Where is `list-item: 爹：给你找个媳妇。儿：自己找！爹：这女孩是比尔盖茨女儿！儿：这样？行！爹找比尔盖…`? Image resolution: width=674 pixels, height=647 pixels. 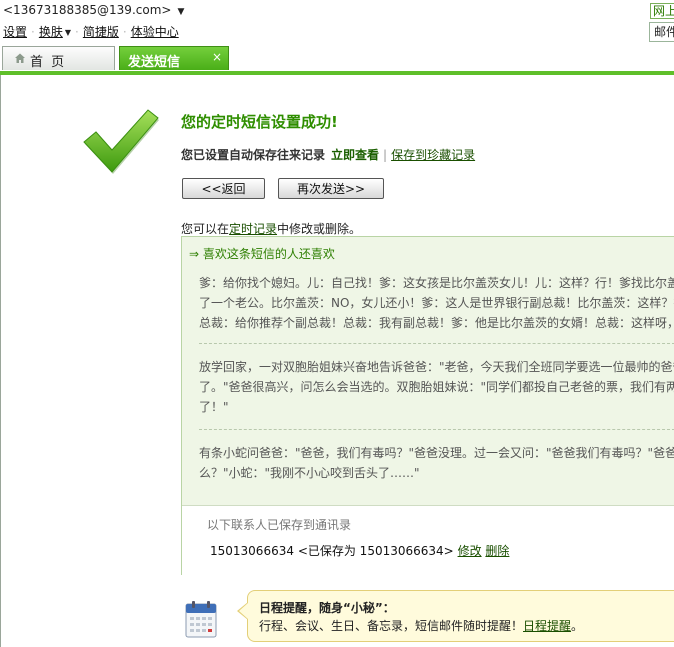
list-item: 爹：给你找个媳妇。儿：自己找！爹：这女孩是比尔盖茨女儿！儿：这样？行！爹找比尔盖… is located at coordinates (436, 303).